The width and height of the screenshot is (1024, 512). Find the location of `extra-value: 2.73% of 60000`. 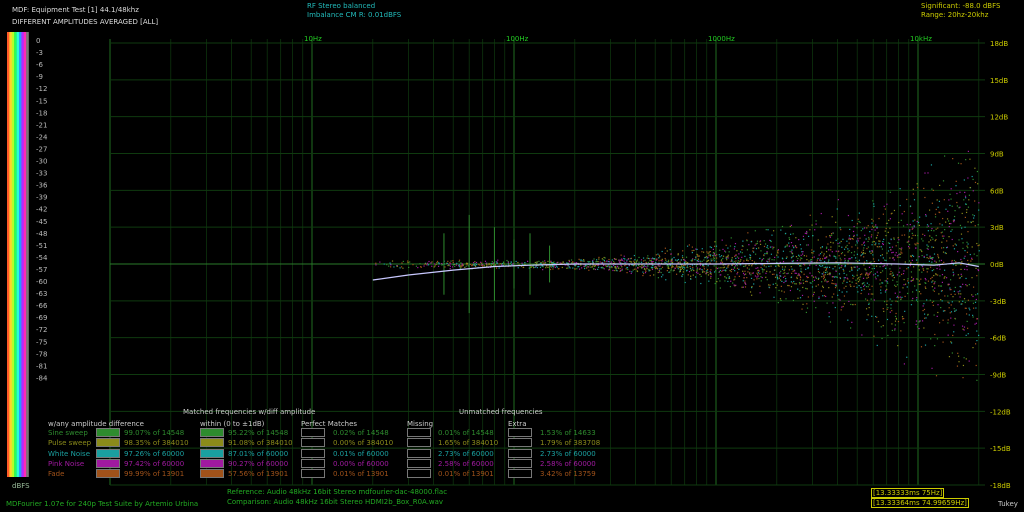

extra-value: 2.73% of 60000 is located at coordinates (568, 453).